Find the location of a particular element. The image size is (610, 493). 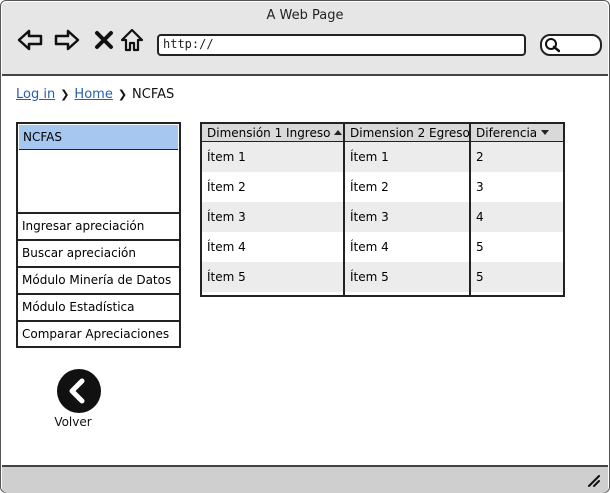

column-header-dimension-1: Dimensión 1 Ingreso is located at coordinates (272, 133).